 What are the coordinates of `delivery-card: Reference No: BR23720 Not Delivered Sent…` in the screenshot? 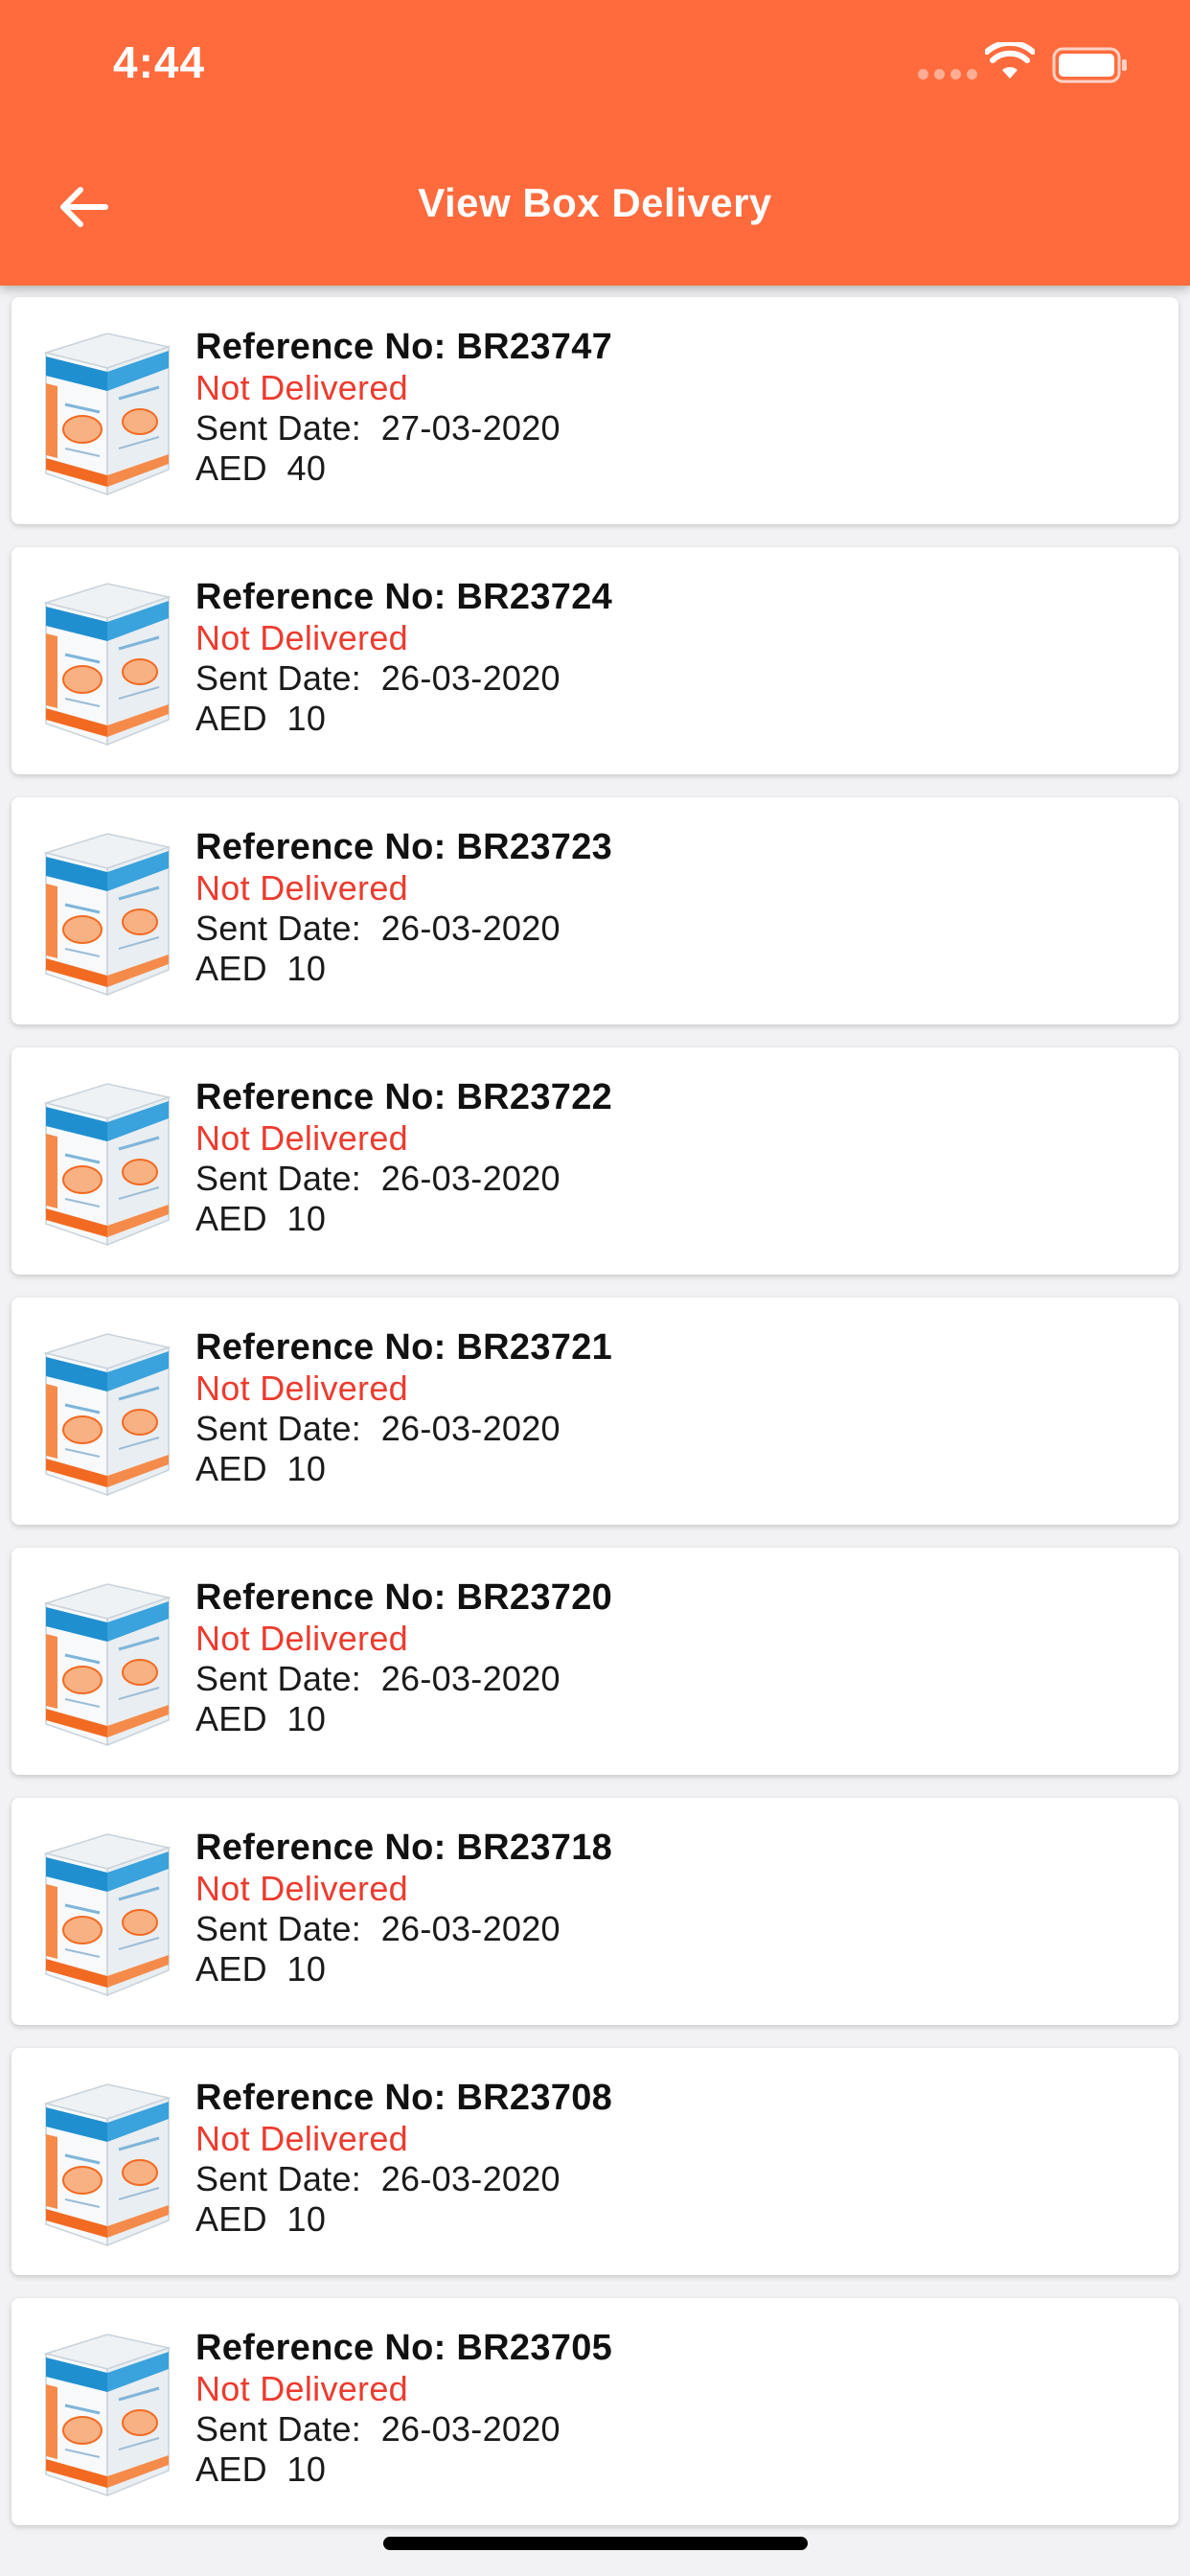 It's located at (595, 1661).